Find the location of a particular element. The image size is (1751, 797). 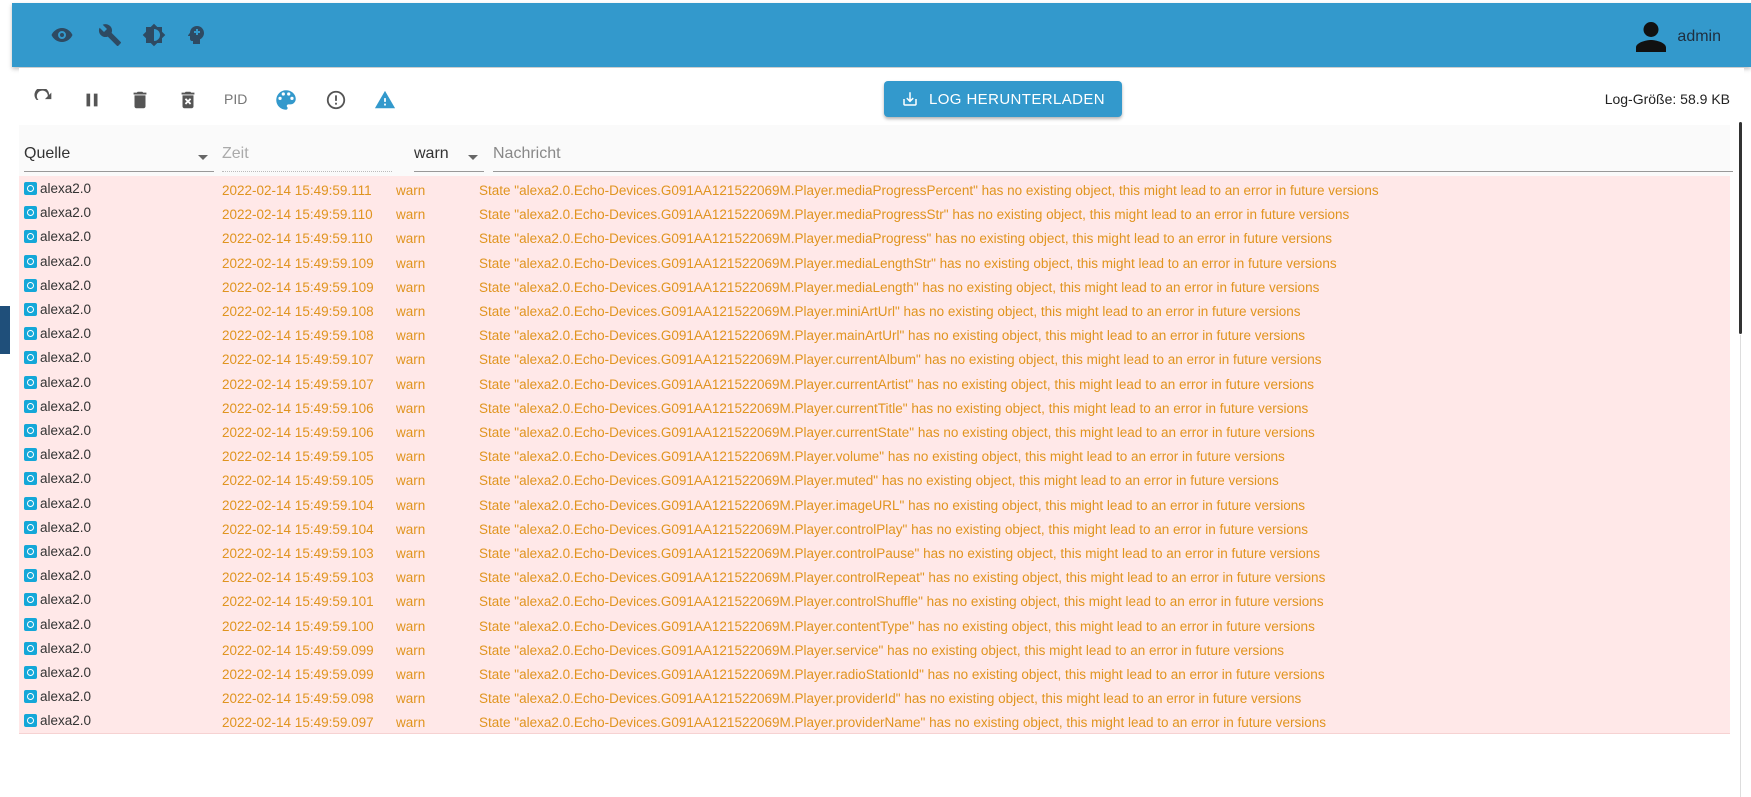

log-size: Log-Größe: 58.9 KB is located at coordinates (1667, 99).